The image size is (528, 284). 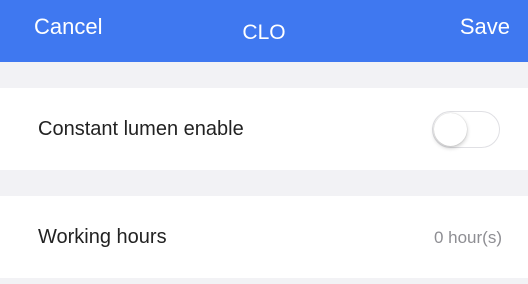 I want to click on working-hours-value: 0 hour(s), so click(x=467, y=237).